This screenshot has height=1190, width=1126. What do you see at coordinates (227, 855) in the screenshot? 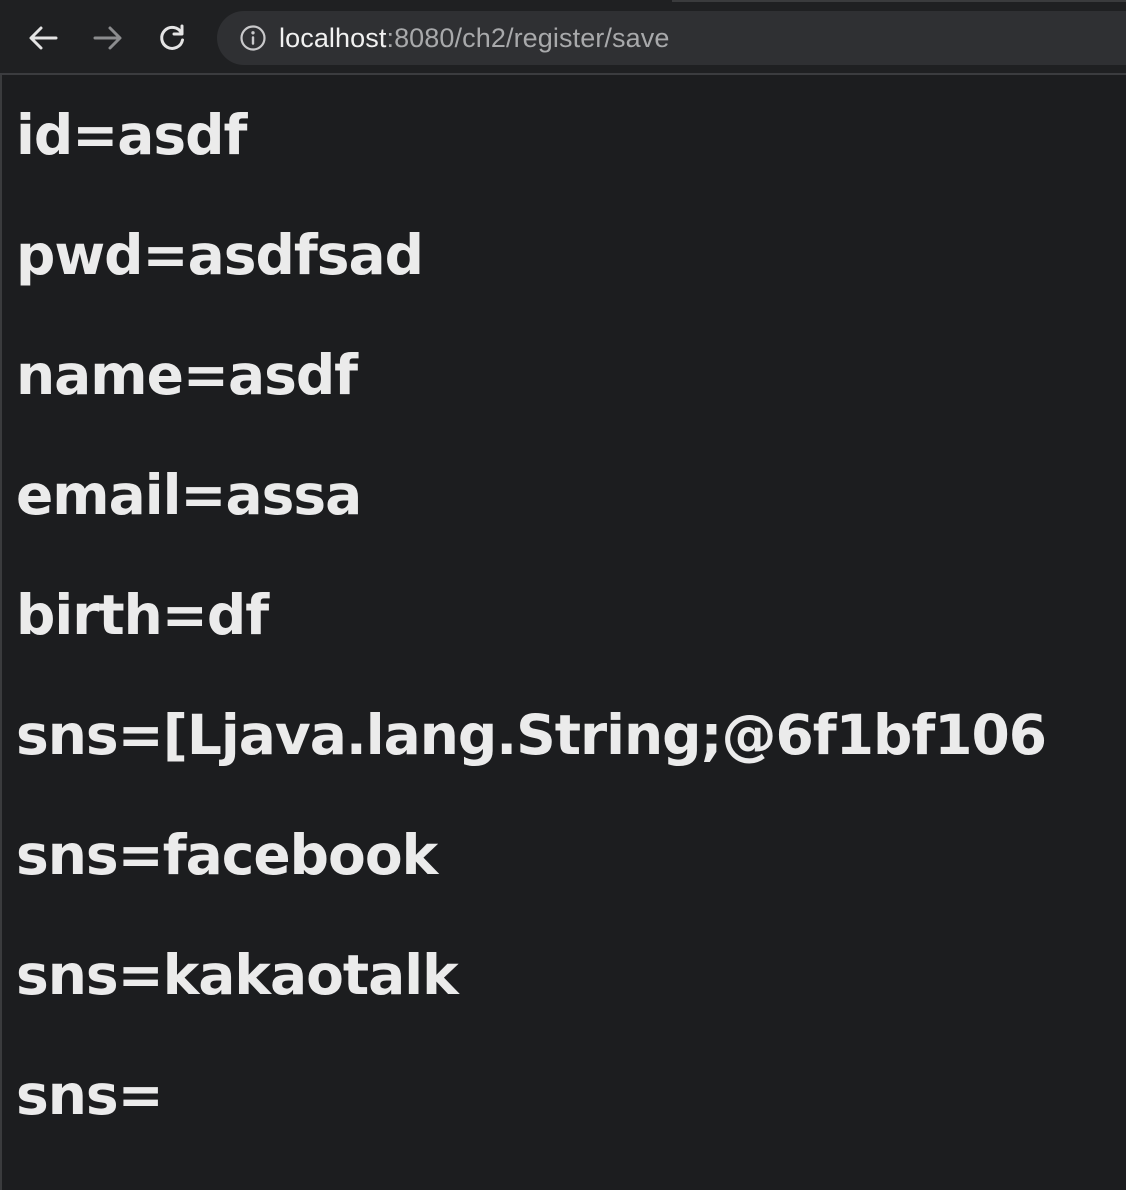
I see `output-line-sns-facebook: sns=facebook` at bounding box center [227, 855].